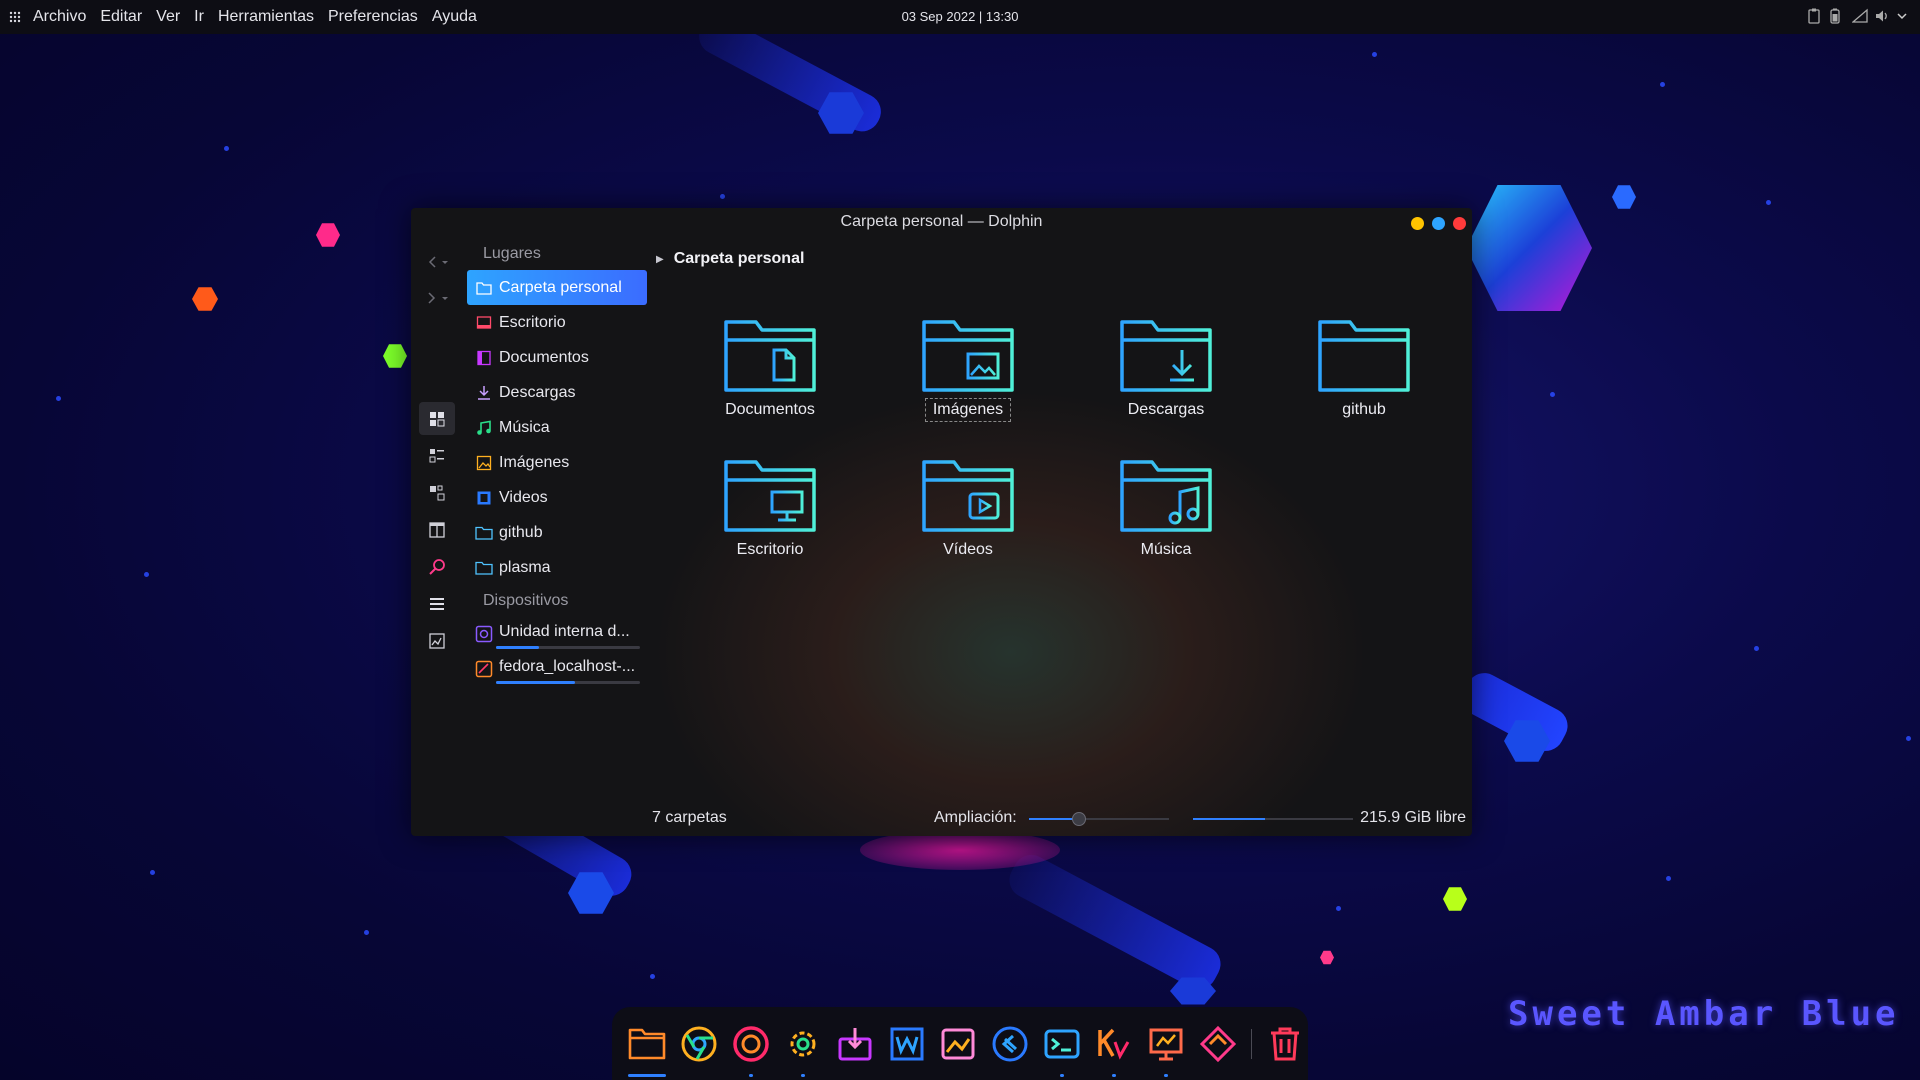 This screenshot has width=1920, height=1080. What do you see at coordinates (1062, 1049) in the screenshot?
I see `dock-item-terminal` at bounding box center [1062, 1049].